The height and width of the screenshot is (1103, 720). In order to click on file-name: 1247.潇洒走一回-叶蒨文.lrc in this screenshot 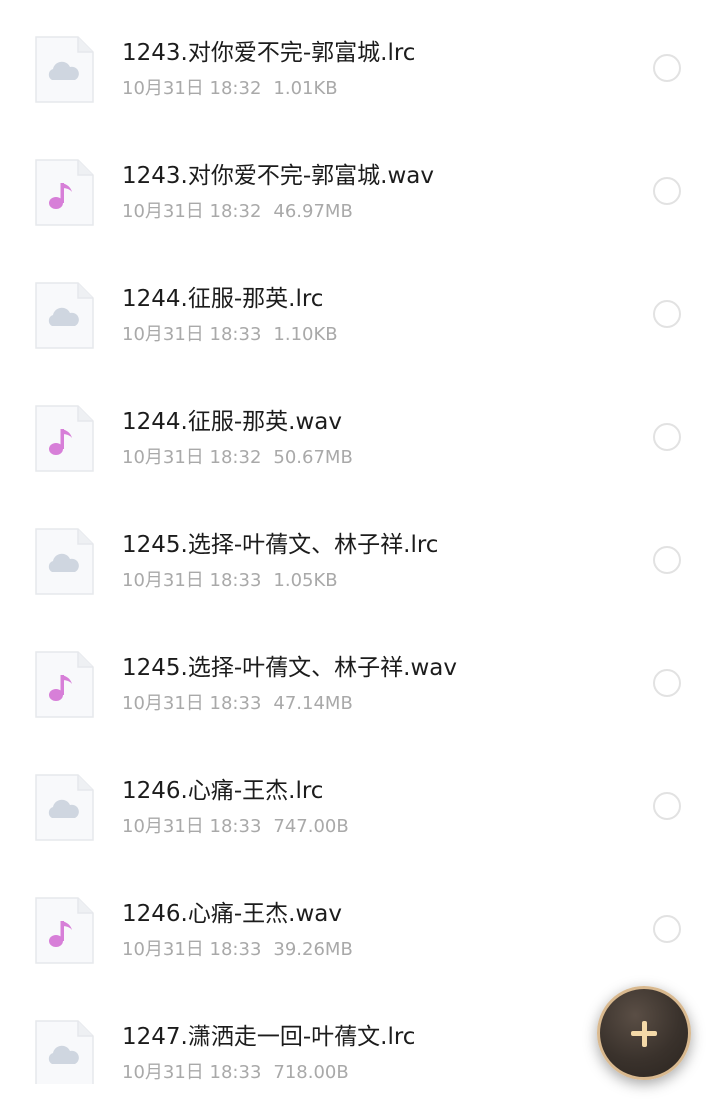, I will do `click(269, 1037)`.